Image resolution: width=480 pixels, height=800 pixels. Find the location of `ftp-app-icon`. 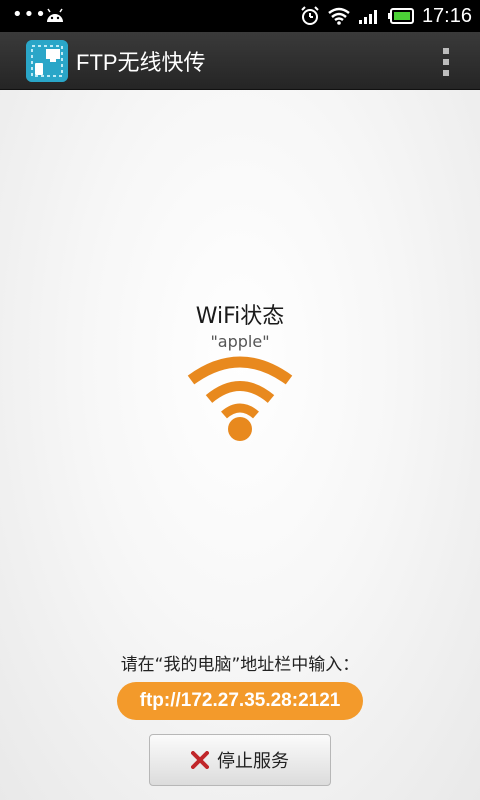

ftp-app-icon is located at coordinates (47, 61).